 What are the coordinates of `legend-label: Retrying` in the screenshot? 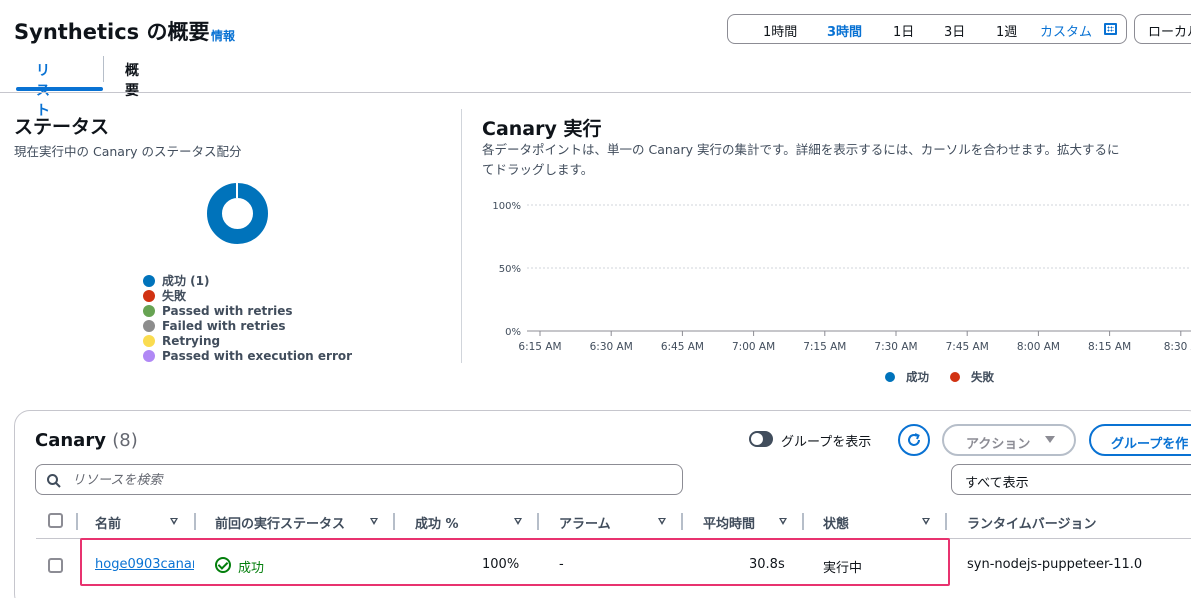 It's located at (191, 340).